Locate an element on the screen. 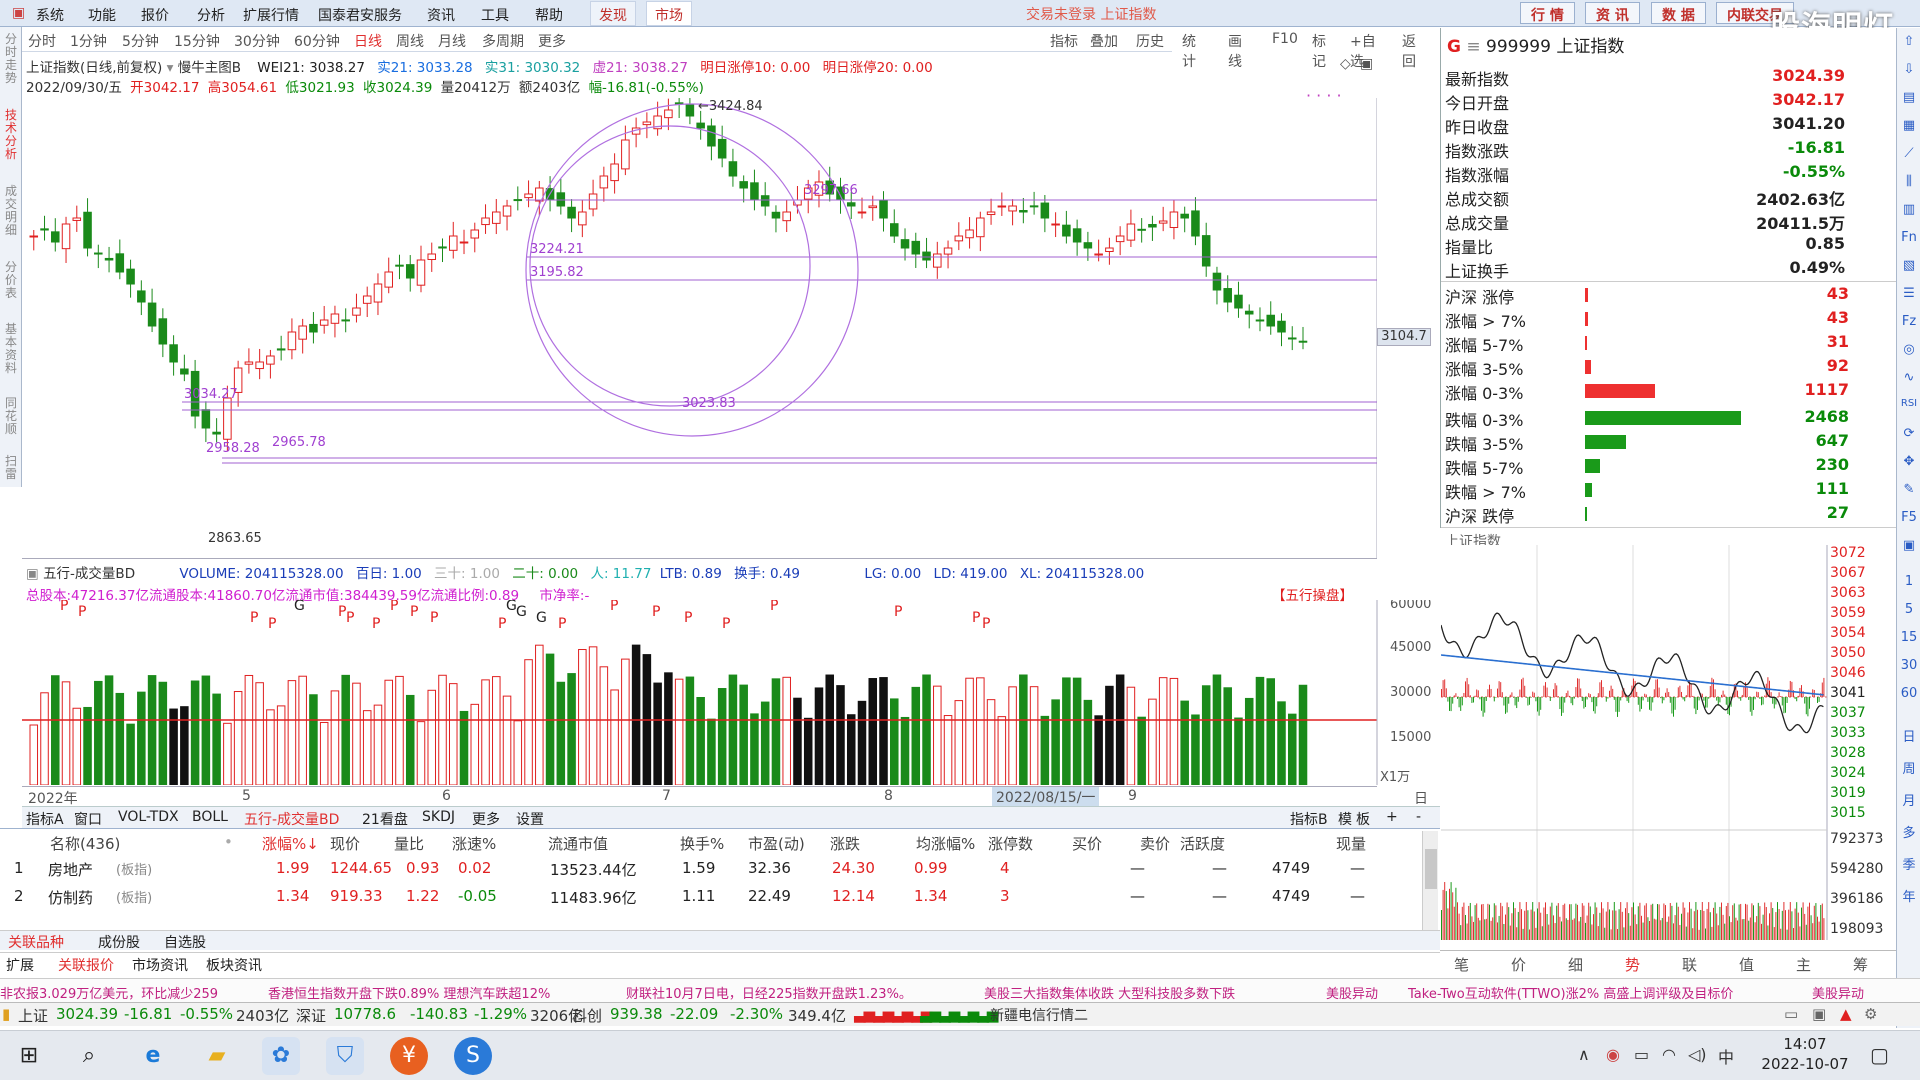 The width and height of the screenshot is (1920, 1080). list-icon: ☰ is located at coordinates (1909, 296).